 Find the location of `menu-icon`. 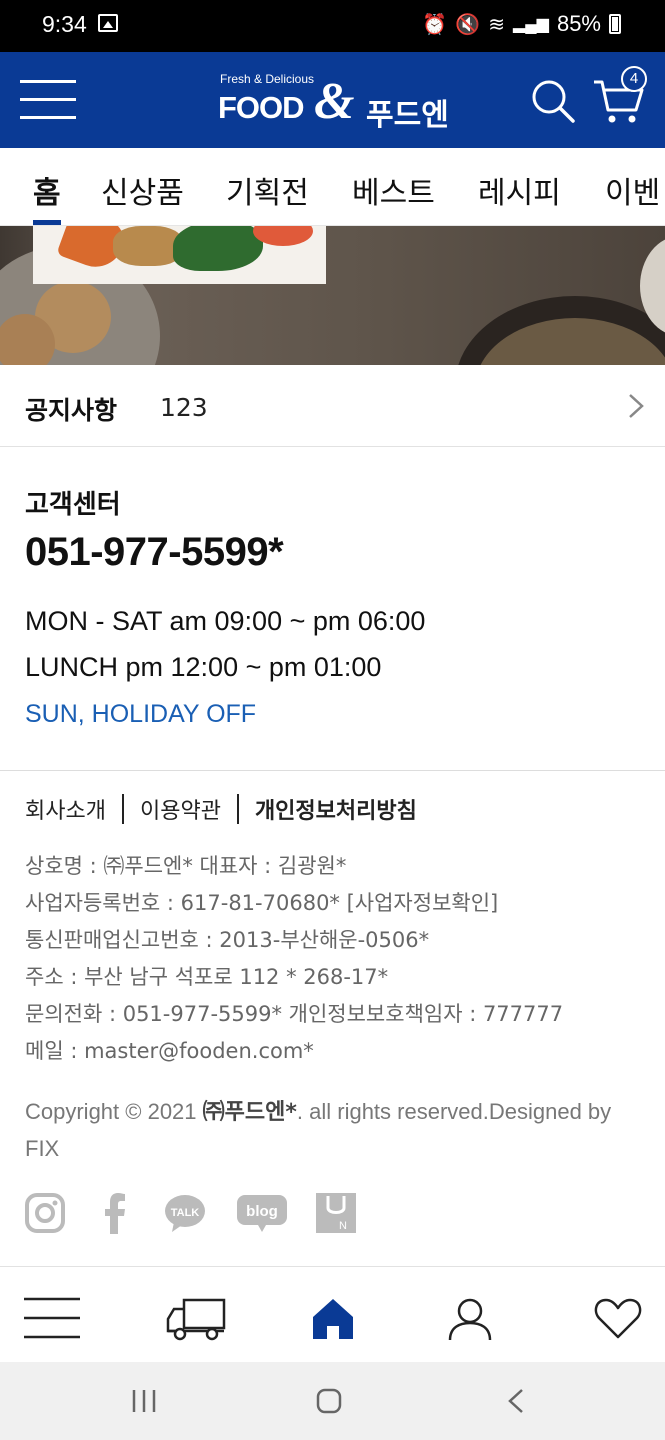

menu-icon is located at coordinates (52, 1318).